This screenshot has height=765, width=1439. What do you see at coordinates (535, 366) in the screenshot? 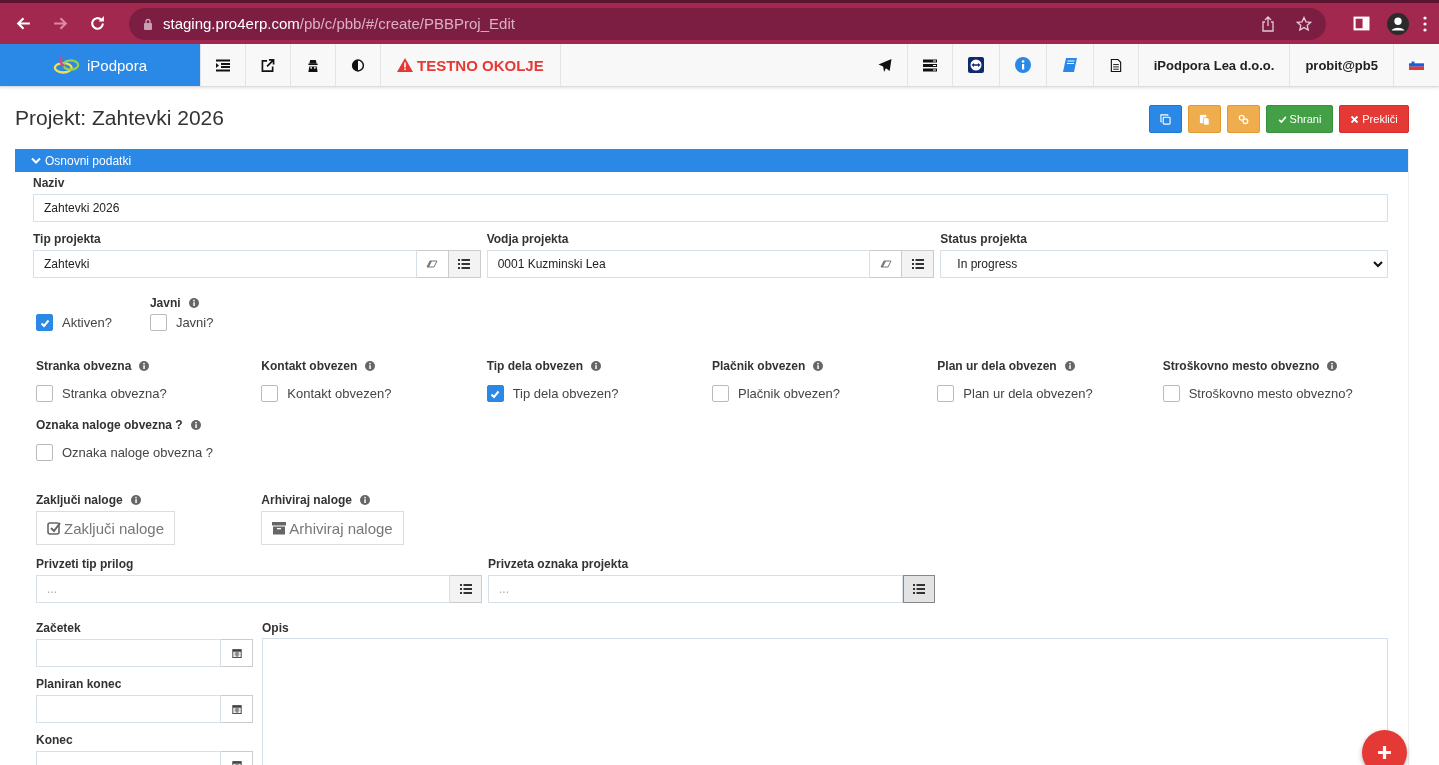
I see `field-label: Tip dela obvezen` at bounding box center [535, 366].